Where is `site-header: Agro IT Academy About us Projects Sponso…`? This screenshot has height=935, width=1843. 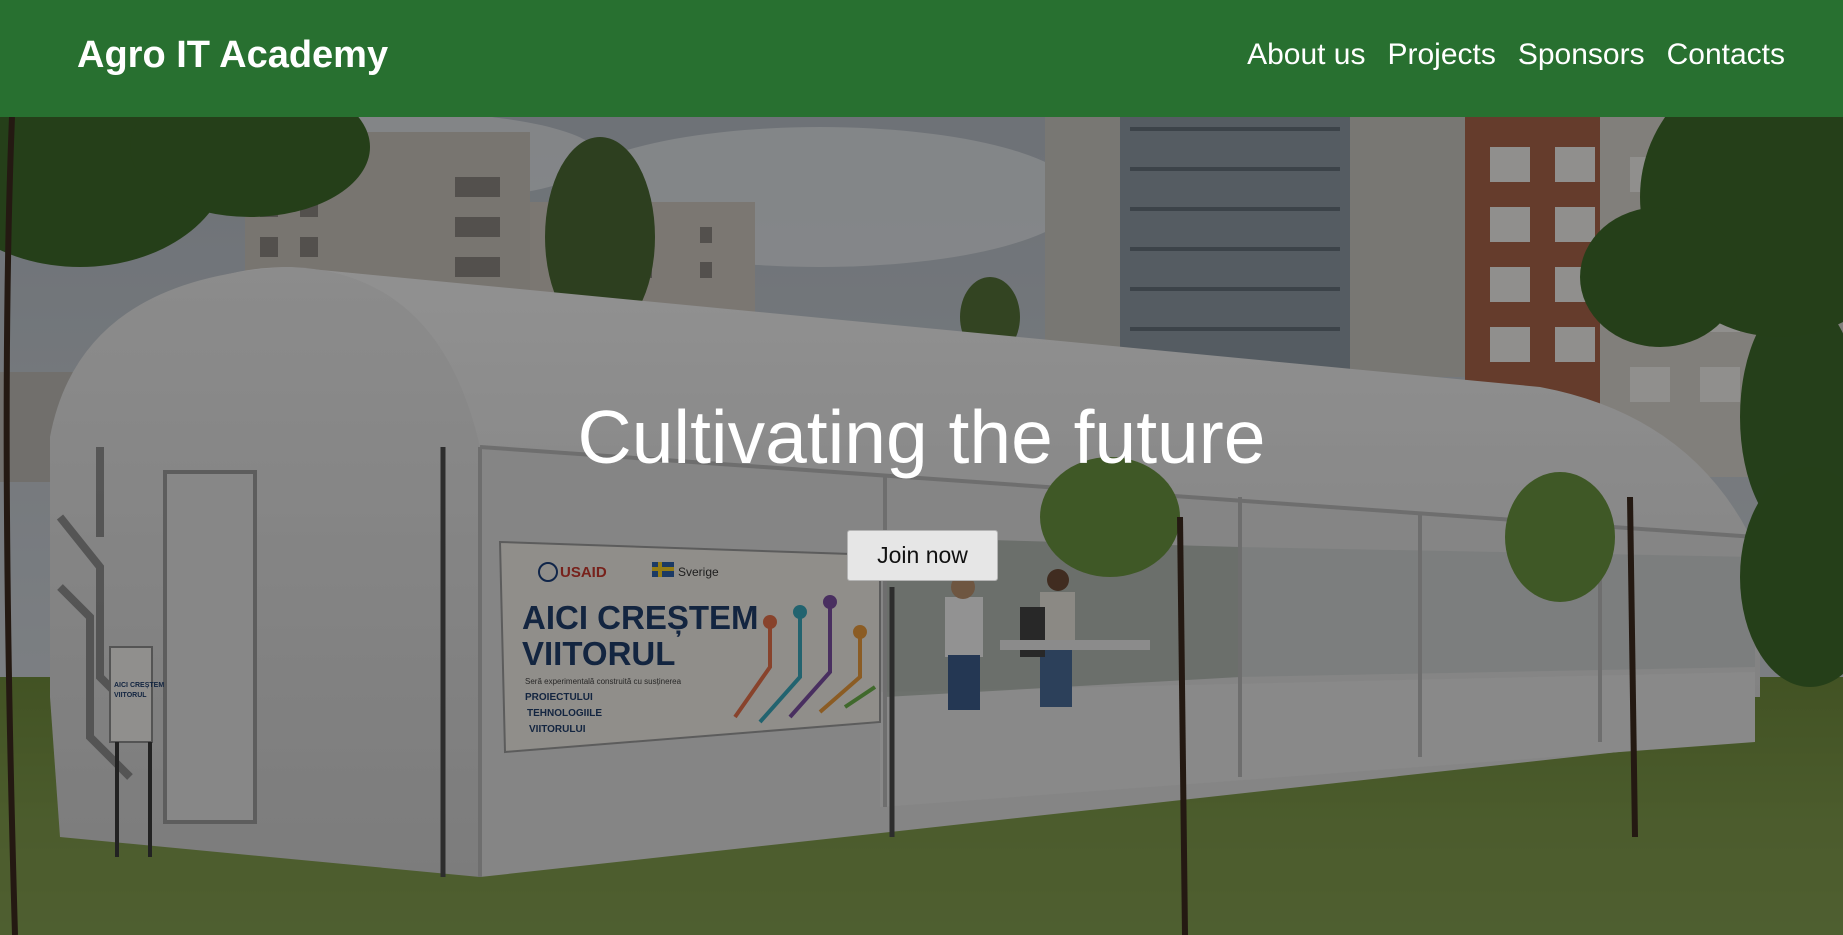 site-header: Agro IT Academy About us Projects Sponso… is located at coordinates (921, 58).